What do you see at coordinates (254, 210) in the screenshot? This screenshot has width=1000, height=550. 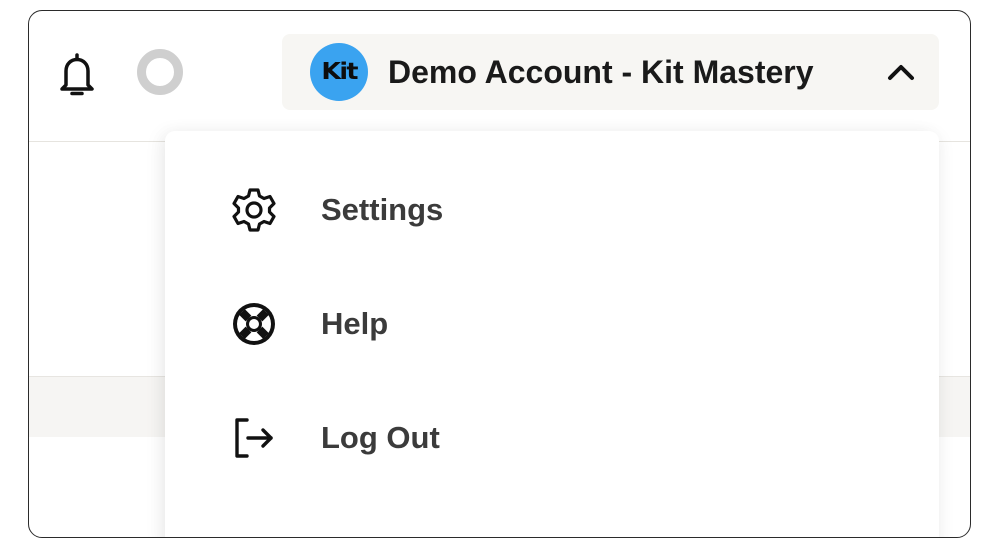 I see `gear-icon` at bounding box center [254, 210].